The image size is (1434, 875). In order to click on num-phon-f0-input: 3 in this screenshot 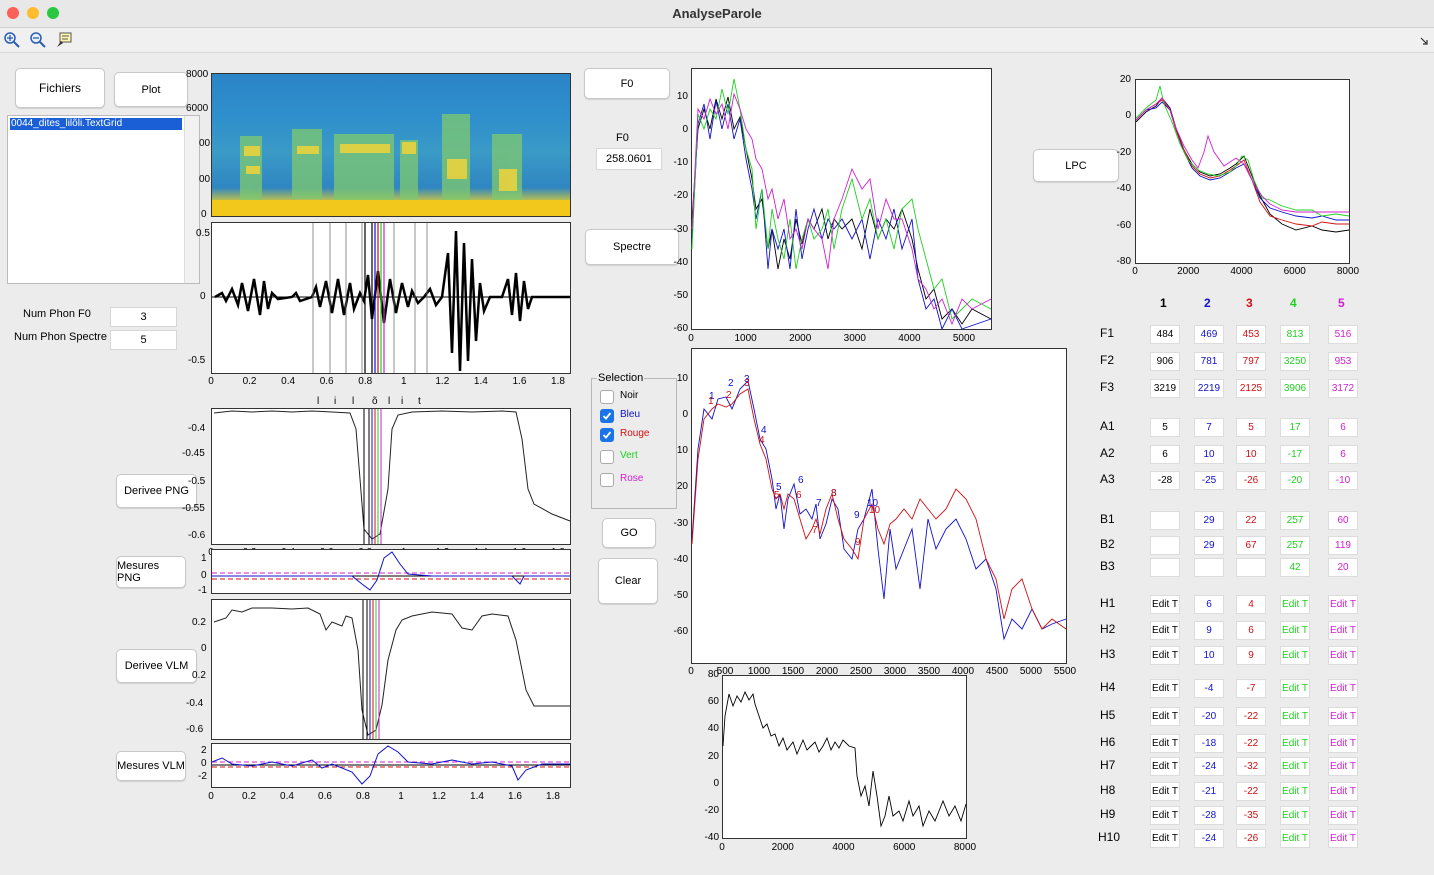, I will do `click(143, 317)`.